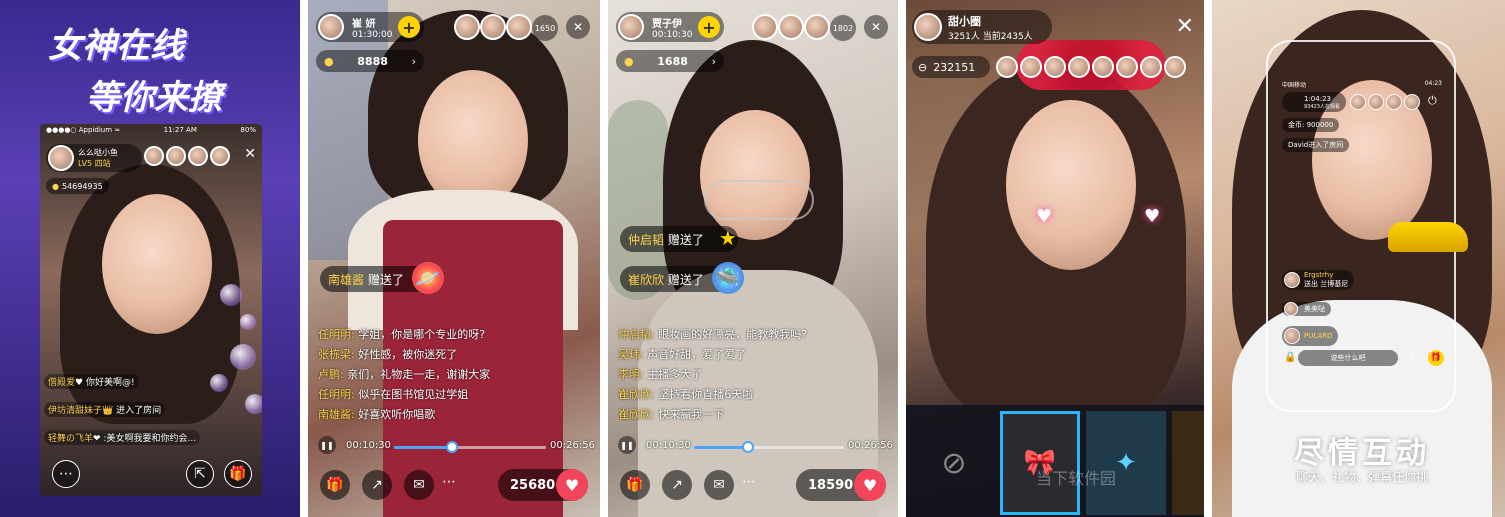  What do you see at coordinates (841, 485) in the screenshot?
I see `likes-pill: 18590 ♥` at bounding box center [841, 485].